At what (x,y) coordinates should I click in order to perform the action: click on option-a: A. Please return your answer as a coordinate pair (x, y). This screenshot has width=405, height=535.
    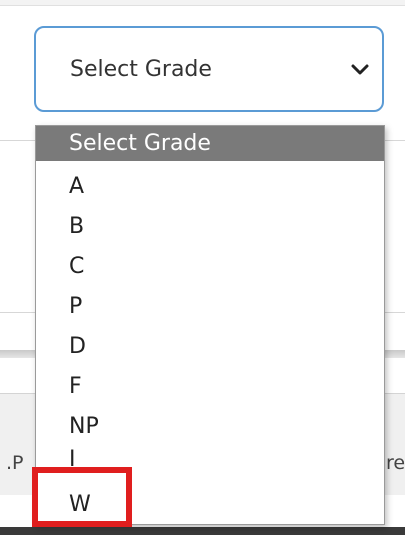
    Looking at the image, I should click on (210, 186).